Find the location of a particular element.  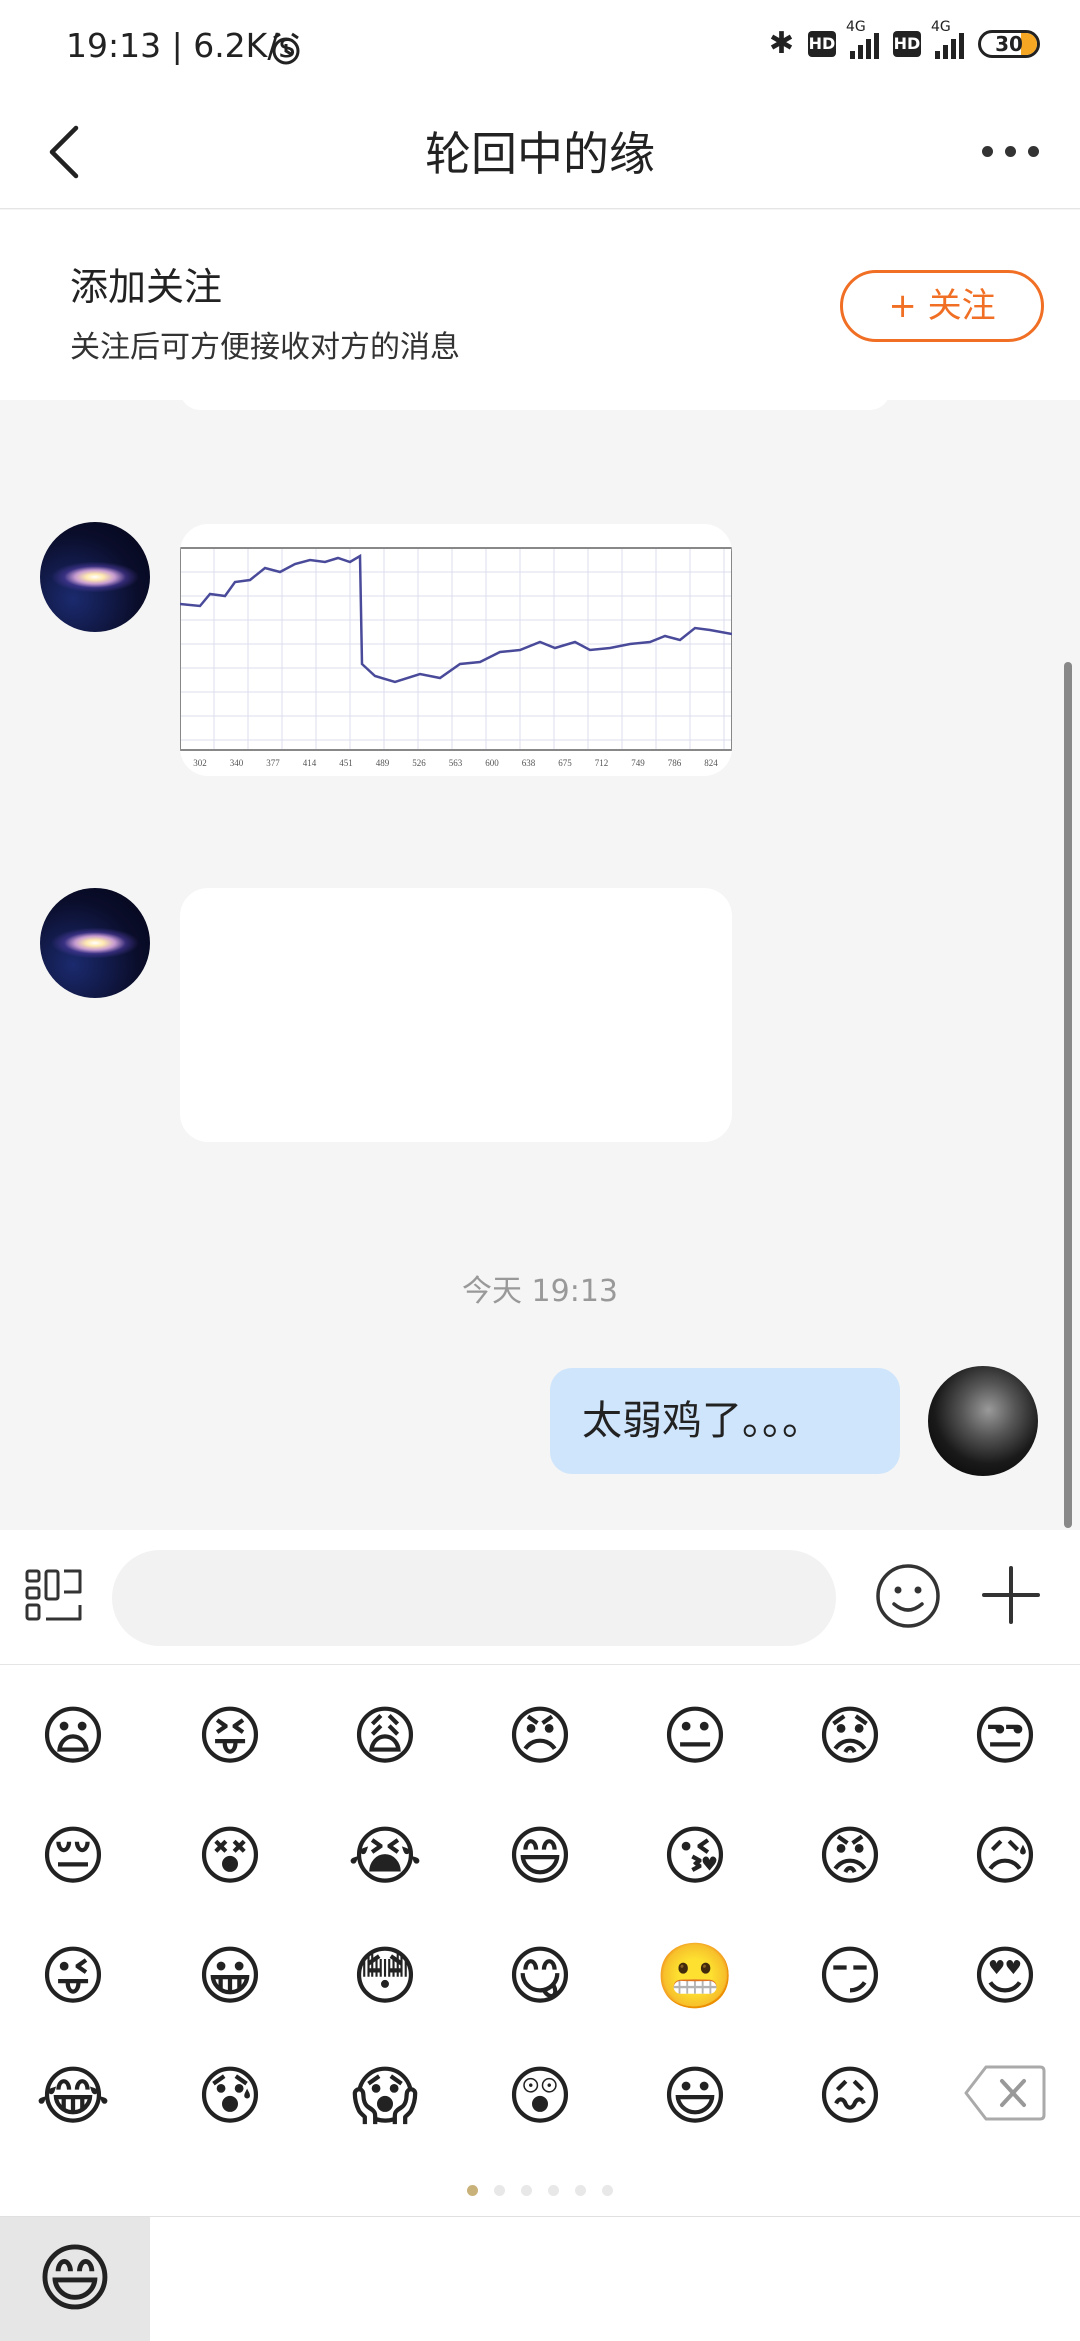

emoji-item: 😥 is located at coordinates (1005, 1857).